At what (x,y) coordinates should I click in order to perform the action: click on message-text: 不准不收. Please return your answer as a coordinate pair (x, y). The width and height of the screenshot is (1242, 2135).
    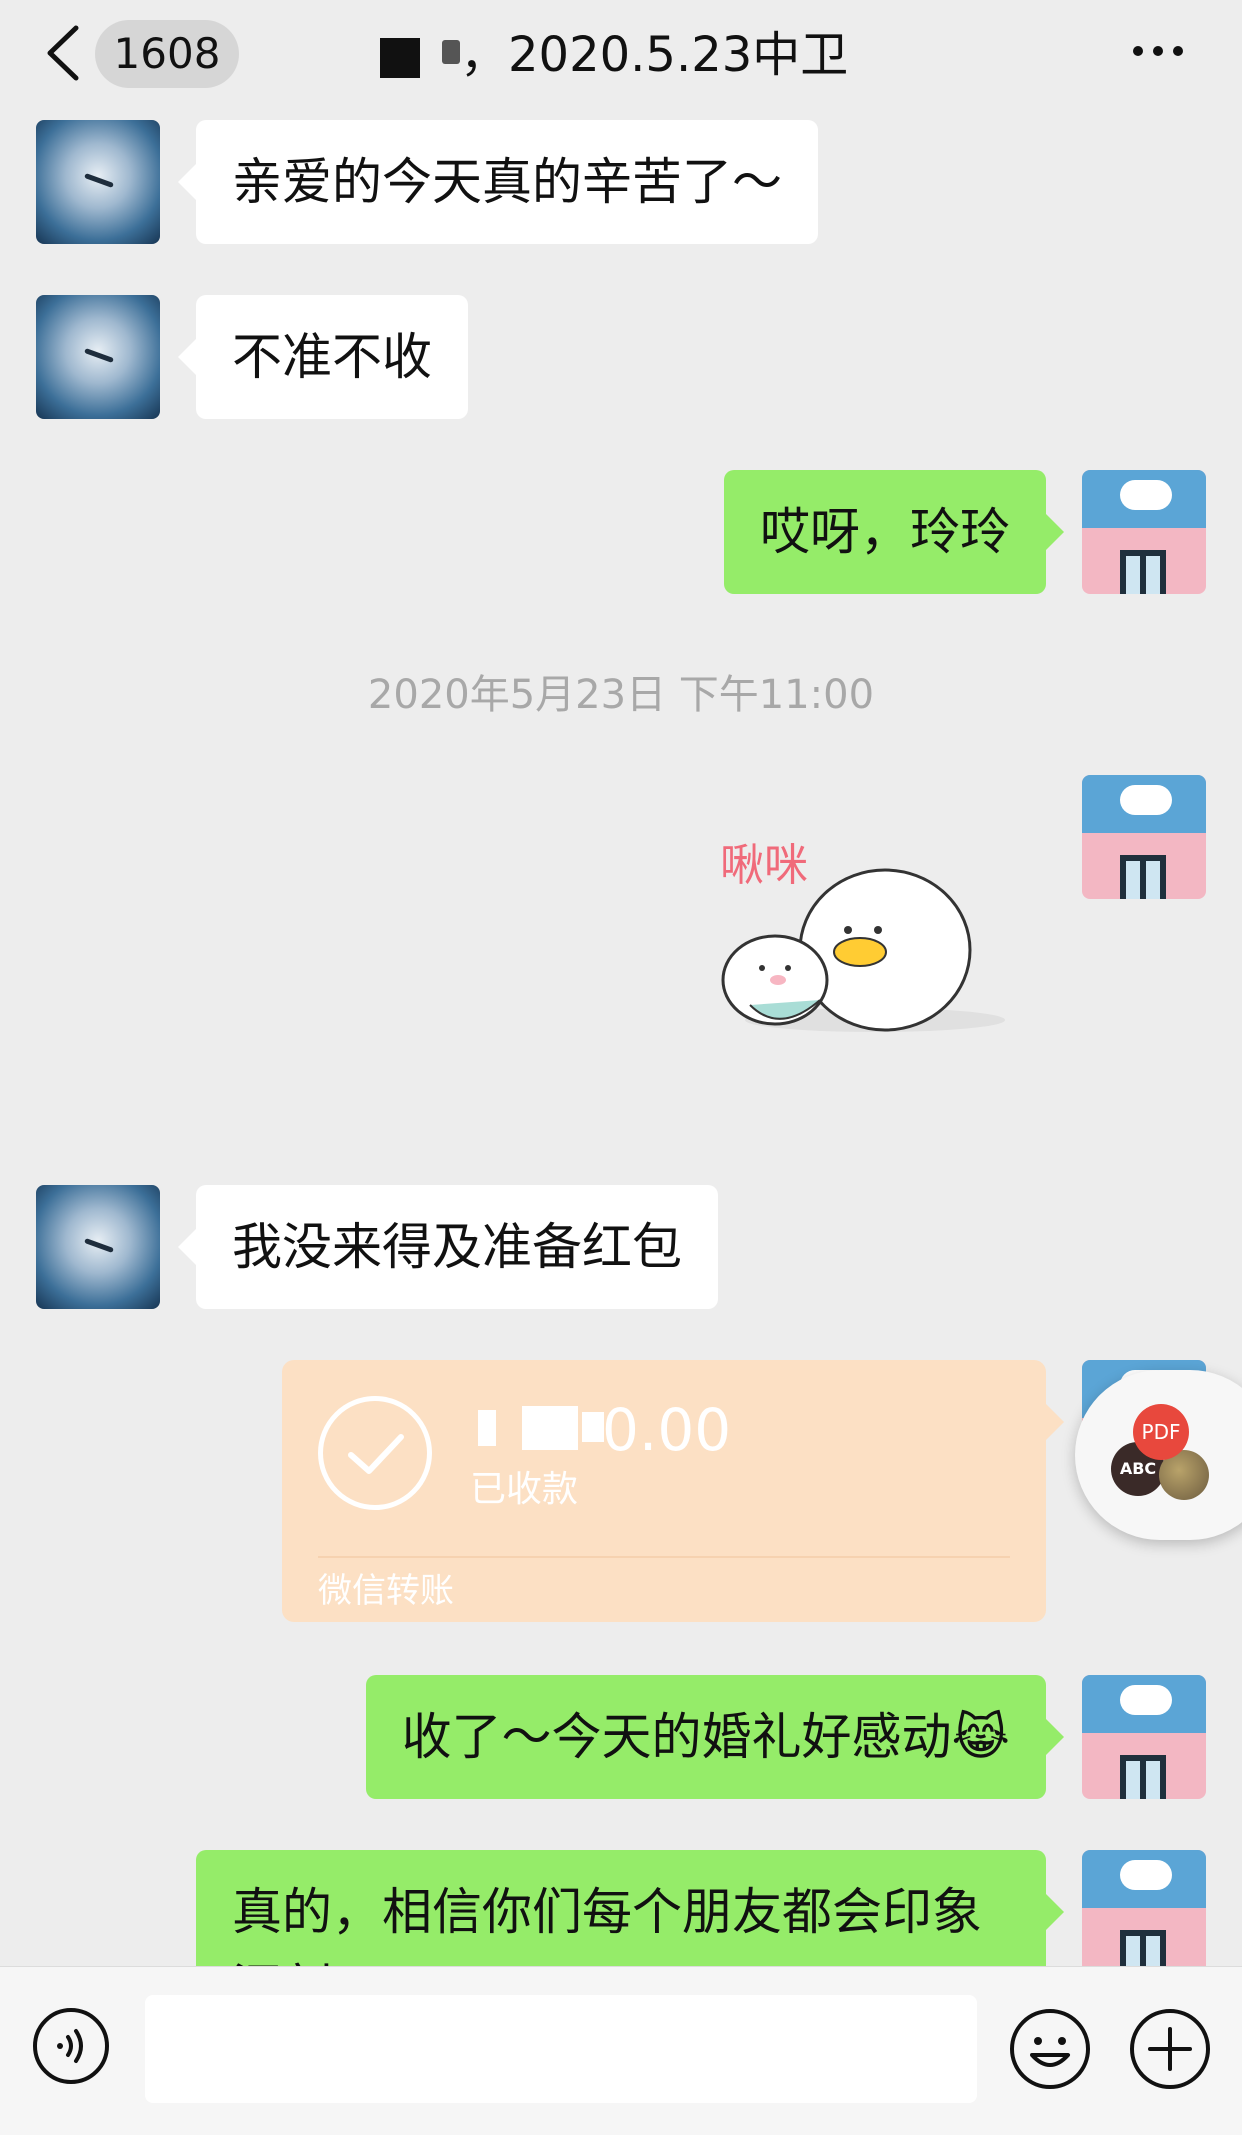
    Looking at the image, I should click on (332, 357).